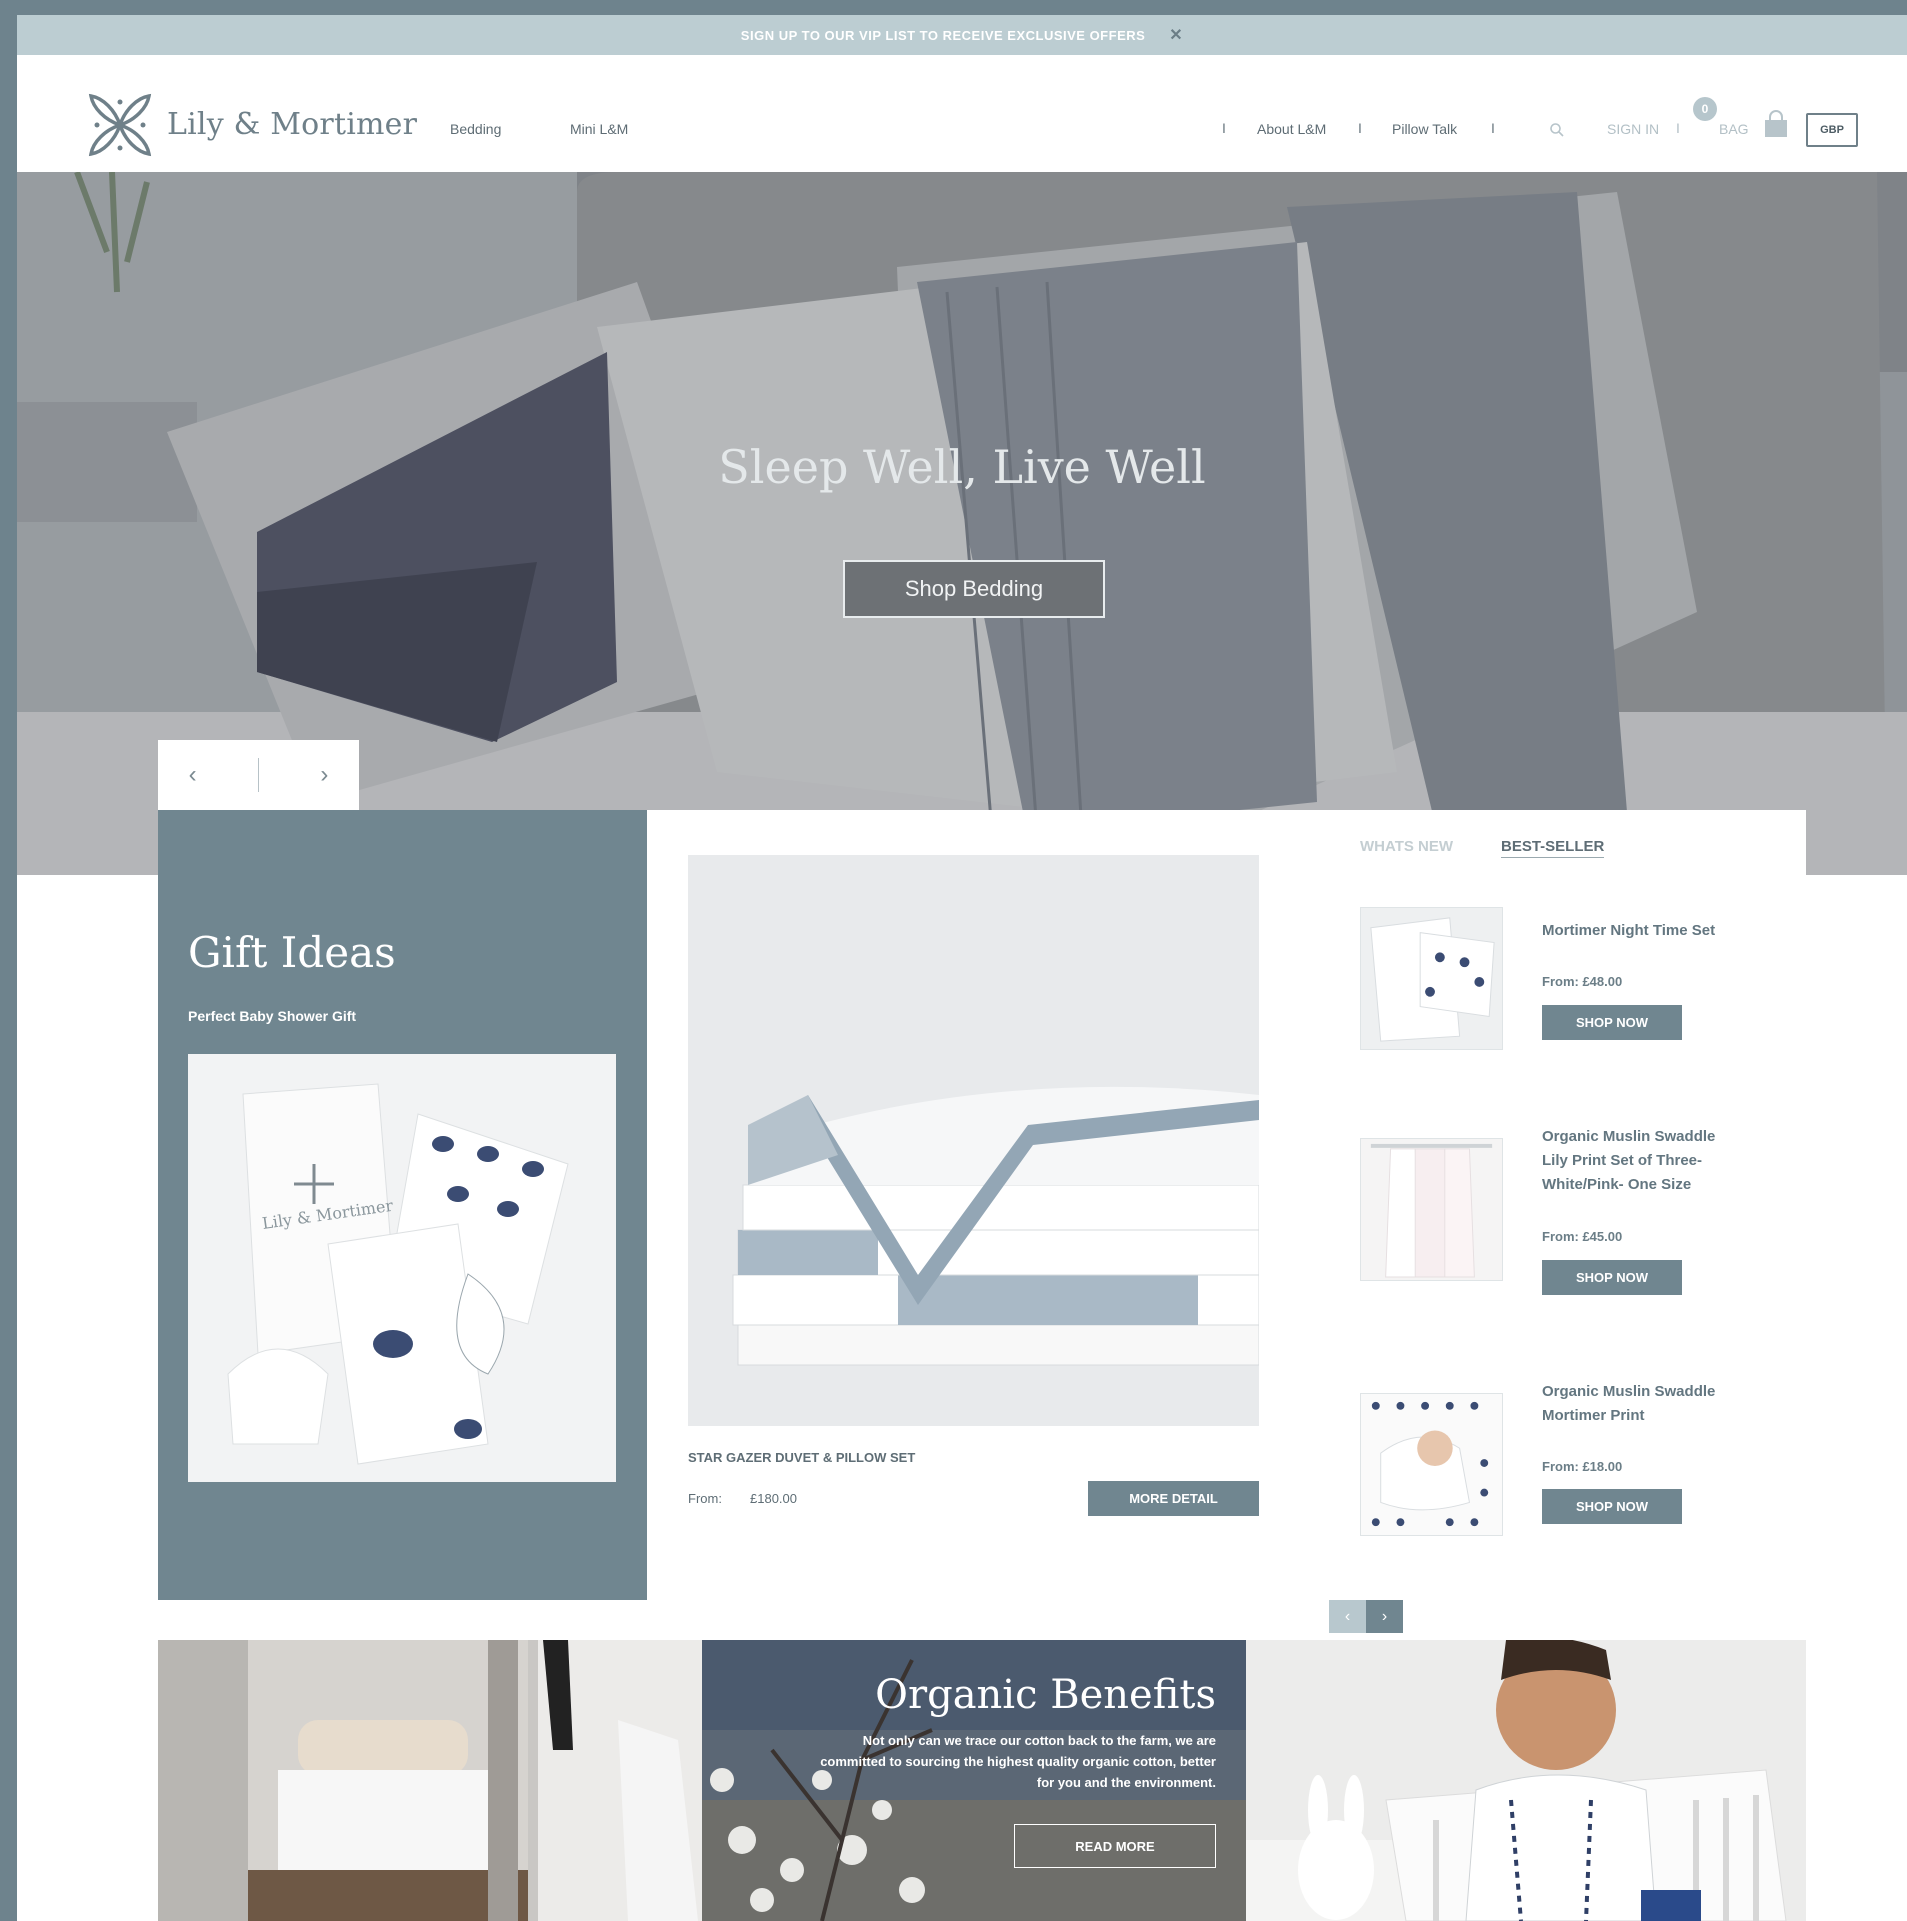 This screenshot has height=1921, width=1907. What do you see at coordinates (1633, 129) in the screenshot?
I see `sign-in-link: SIGN IN` at bounding box center [1633, 129].